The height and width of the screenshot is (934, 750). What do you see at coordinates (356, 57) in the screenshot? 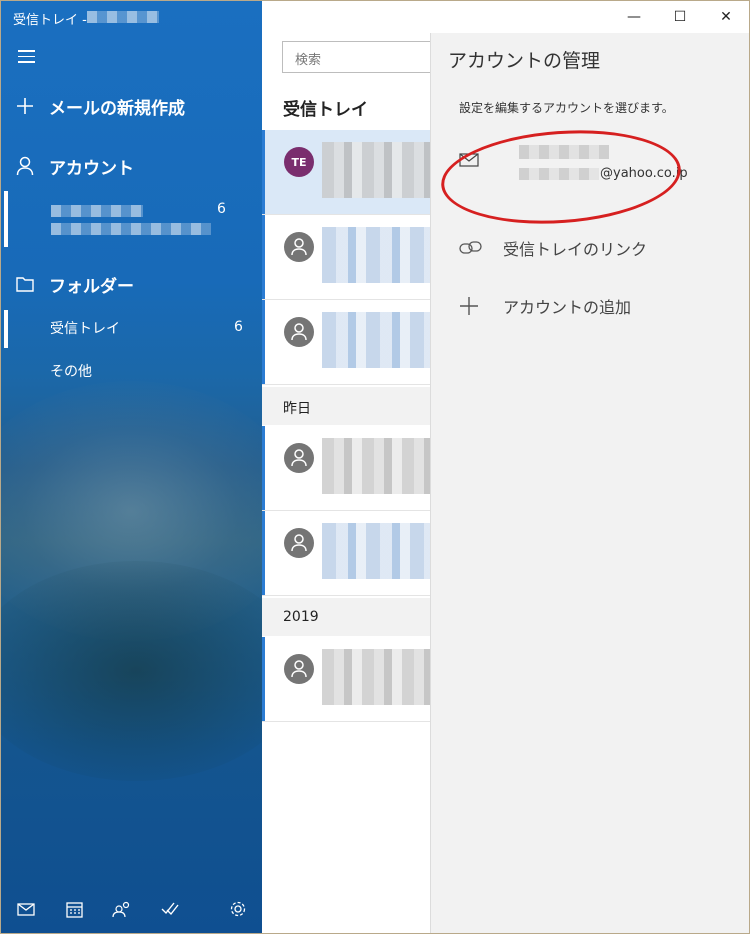
I see `search-input: 検索` at bounding box center [356, 57].